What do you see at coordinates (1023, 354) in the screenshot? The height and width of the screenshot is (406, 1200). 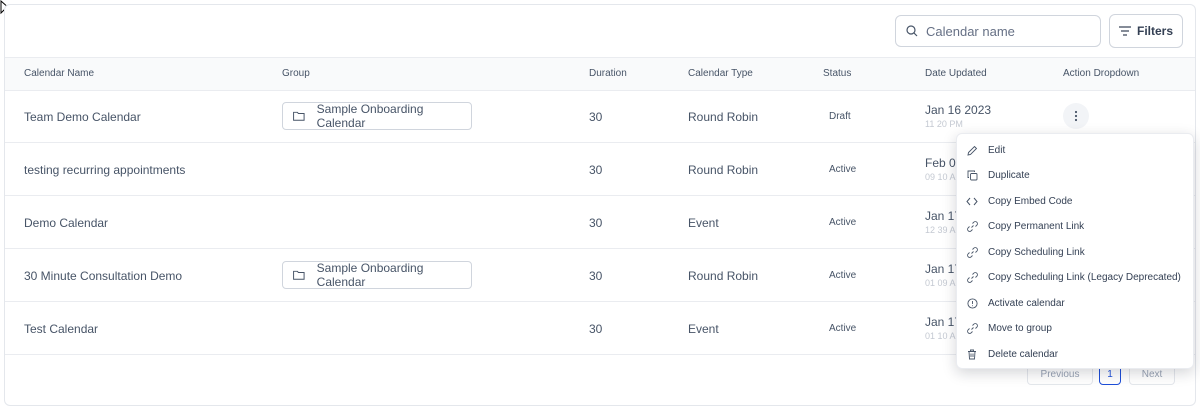 I see `menu-item-label: Delete calendar` at bounding box center [1023, 354].